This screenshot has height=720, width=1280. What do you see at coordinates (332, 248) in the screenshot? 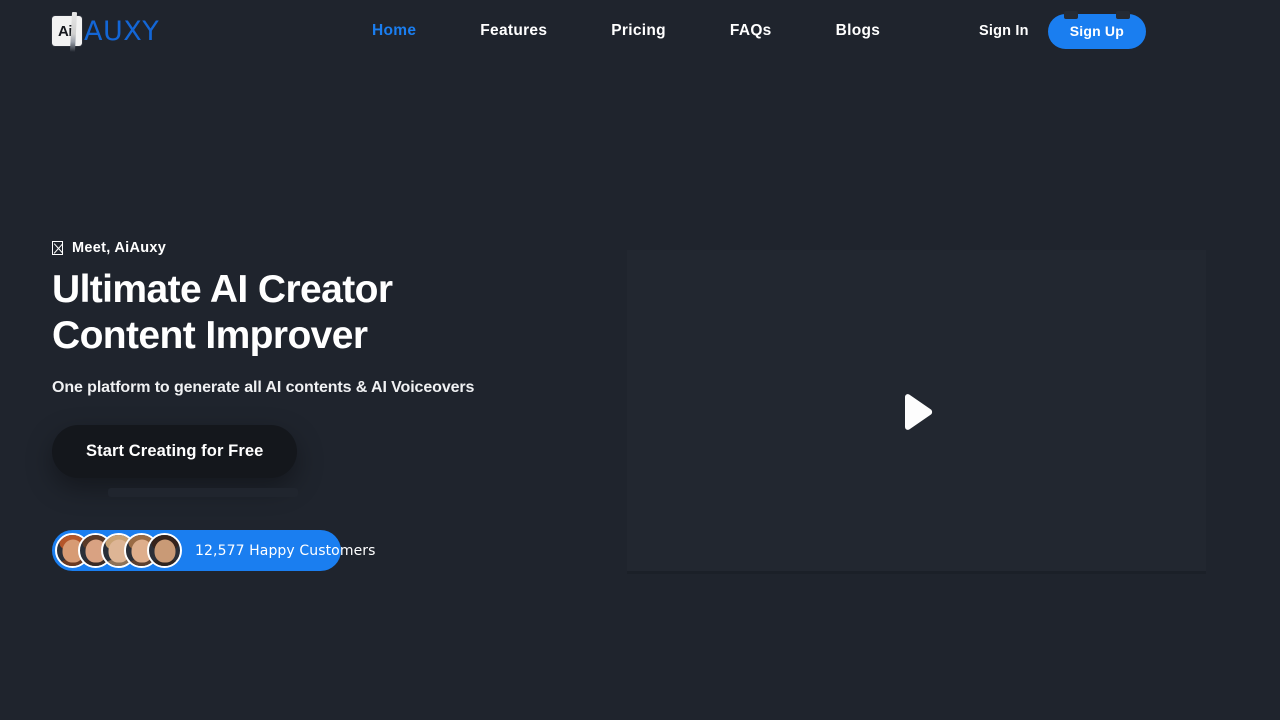
I see `hero-eyebrow: Meet, AiAuxy` at bounding box center [332, 248].